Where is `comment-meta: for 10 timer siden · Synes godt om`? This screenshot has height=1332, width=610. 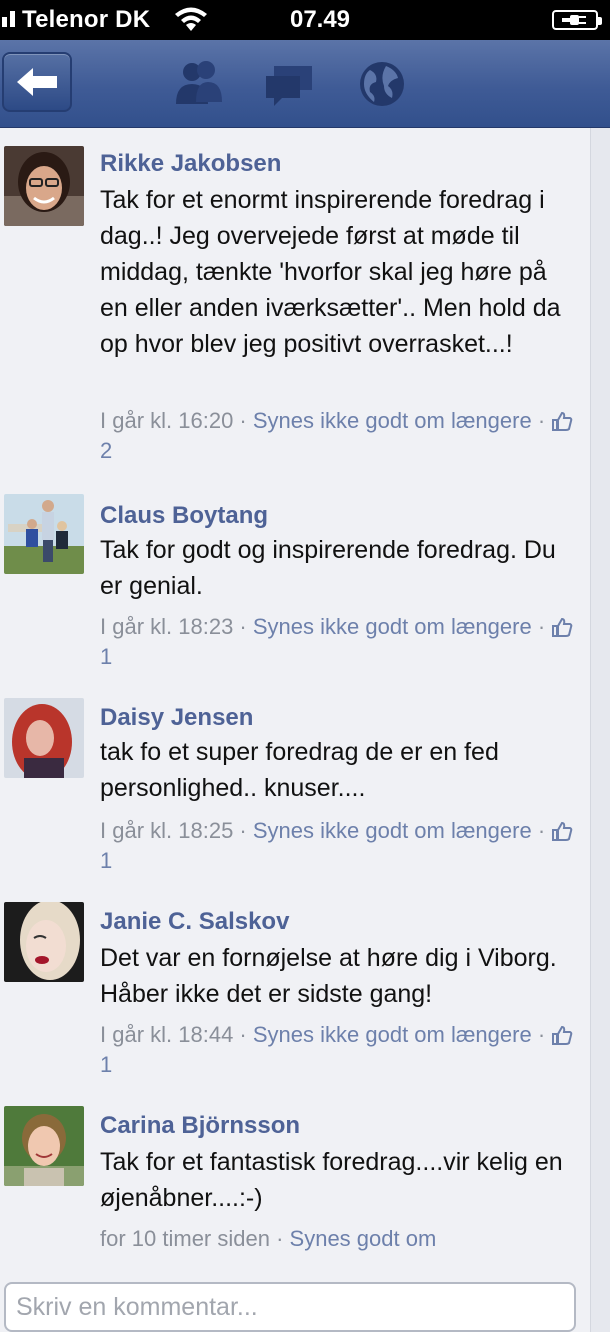 comment-meta: for 10 timer siden · Synes godt om is located at coordinates (268, 1238).